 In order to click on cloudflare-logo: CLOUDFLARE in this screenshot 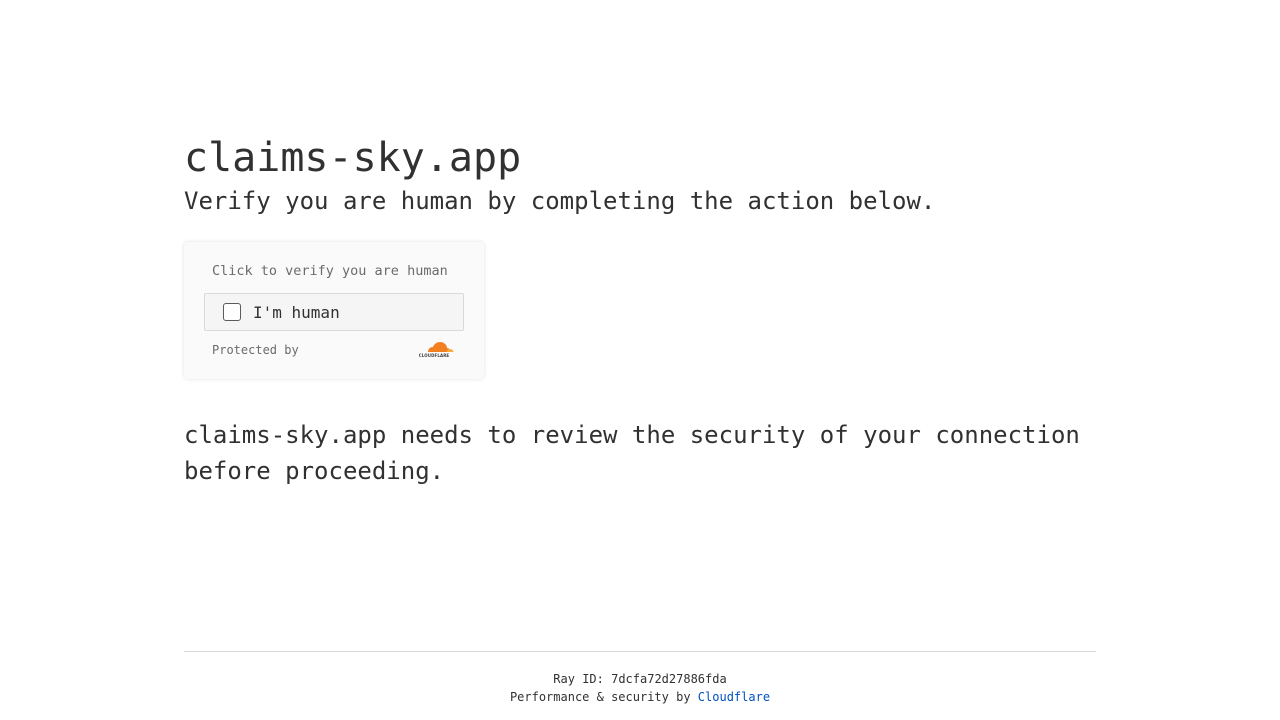, I will do `click(434, 350)`.